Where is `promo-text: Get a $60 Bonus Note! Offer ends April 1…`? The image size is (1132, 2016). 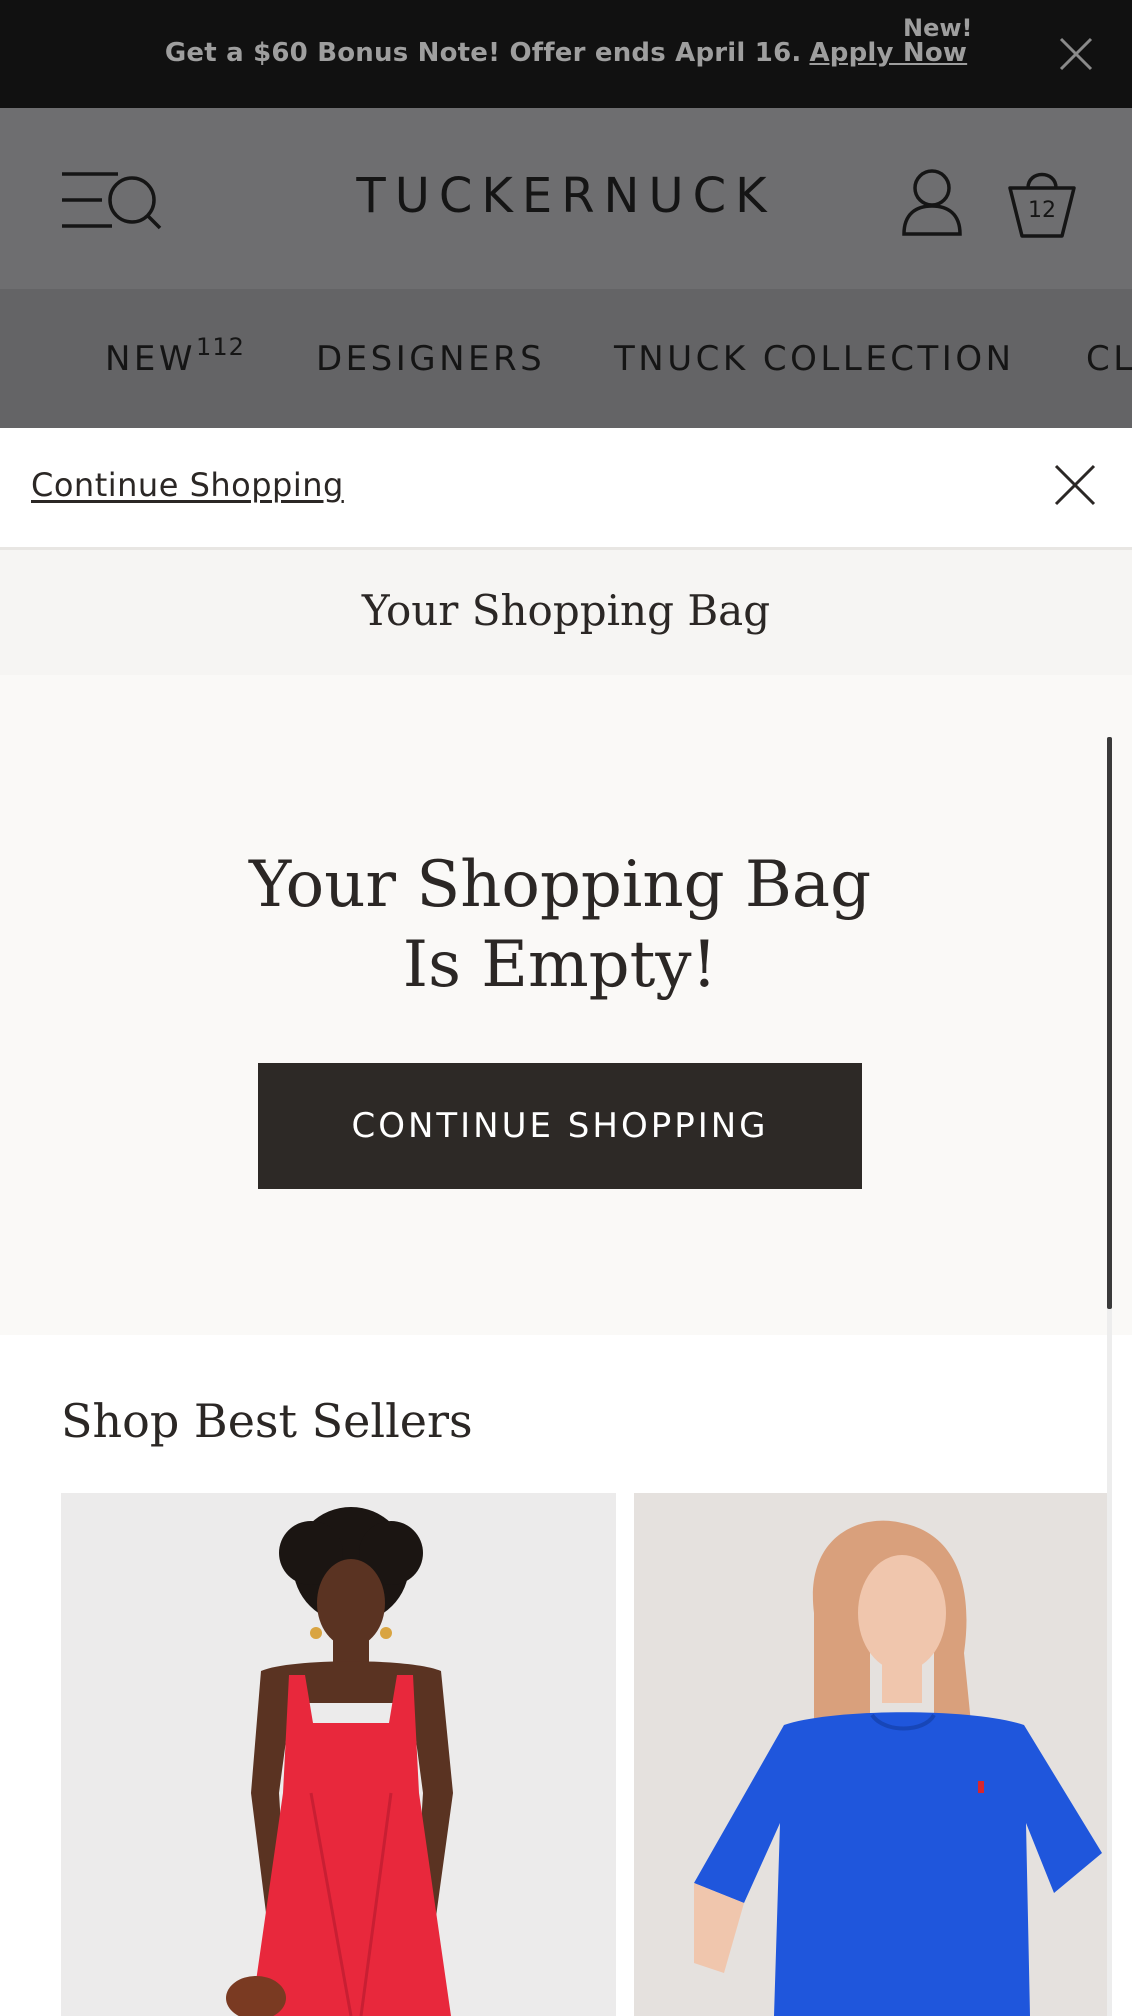 promo-text: Get a $60 Bonus Note! Offer ends April 1… is located at coordinates (566, 53).